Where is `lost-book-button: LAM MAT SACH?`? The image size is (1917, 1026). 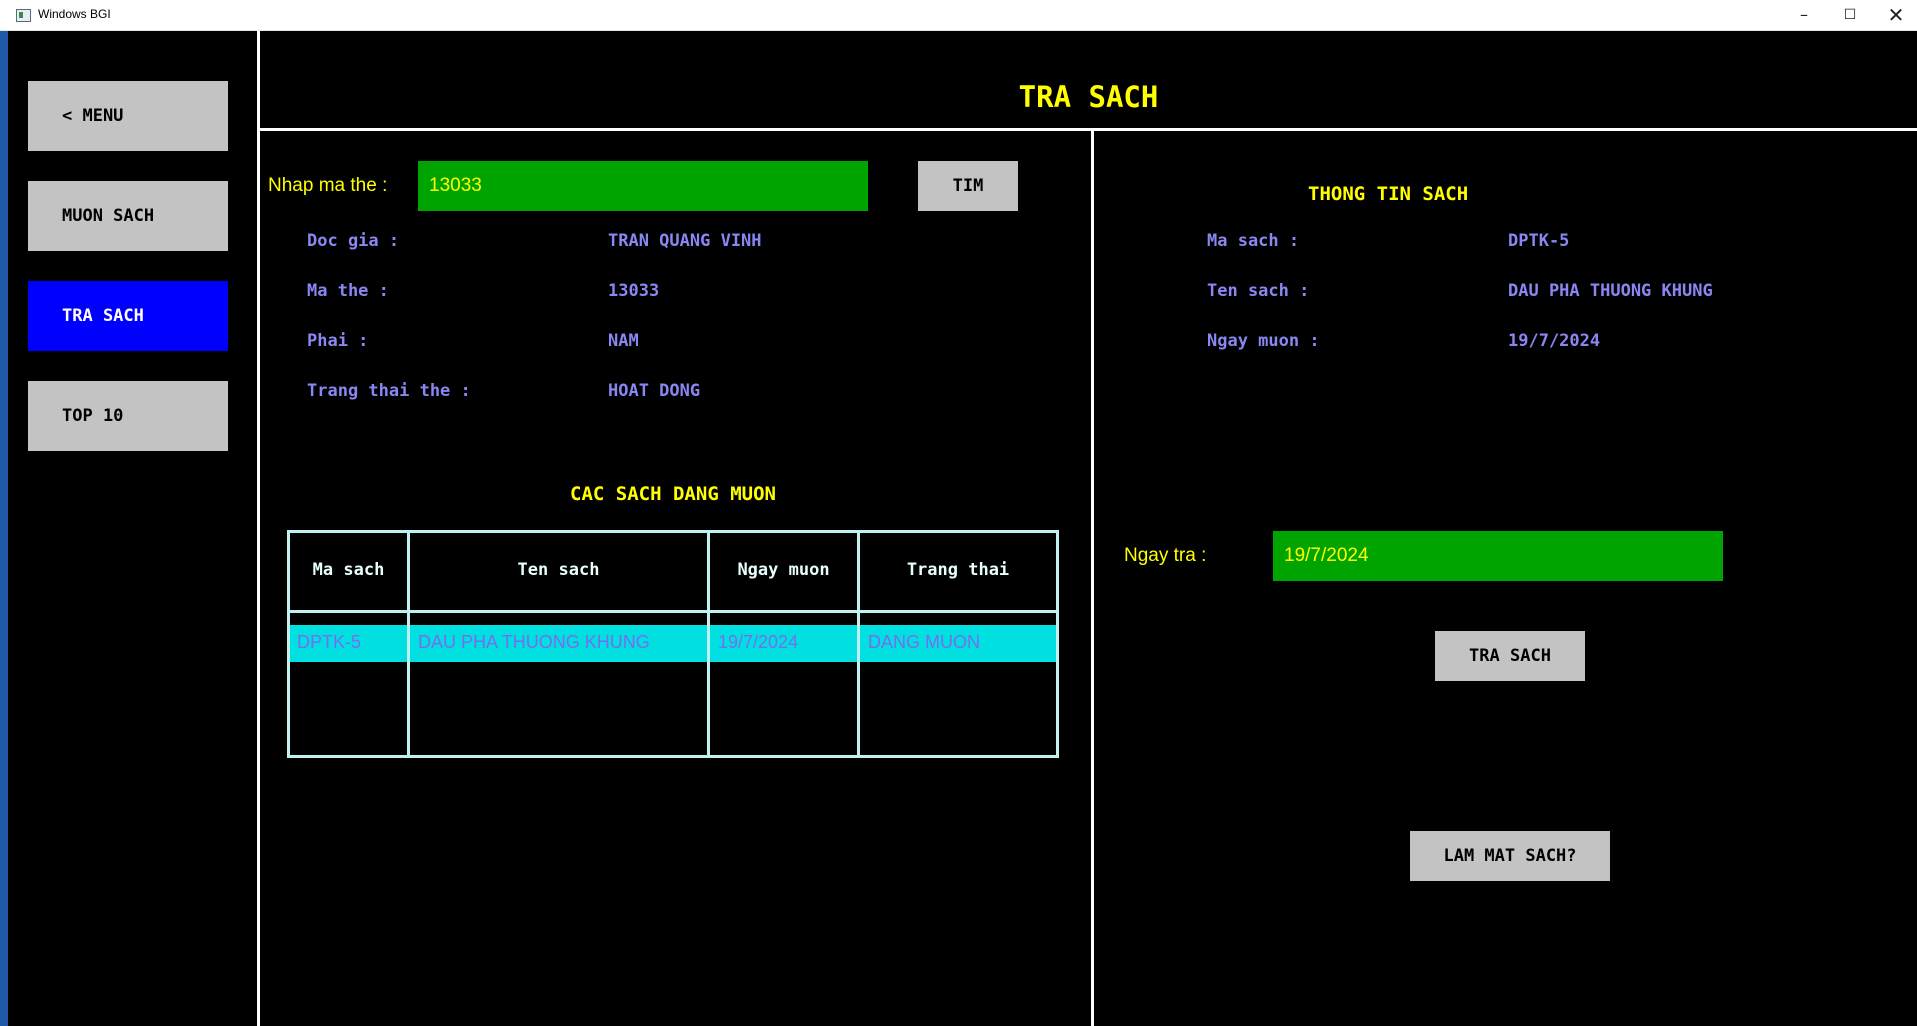
lost-book-button: LAM MAT SACH? is located at coordinates (1510, 856).